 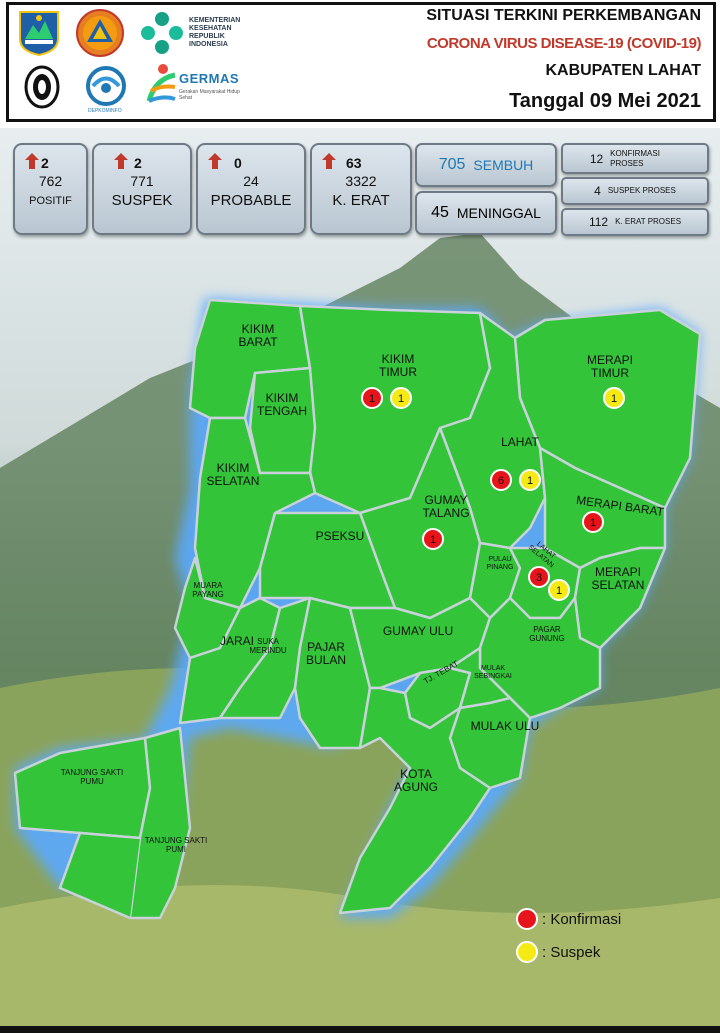 I want to click on label-muara-payang: MUARA PAYANG, so click(x=208, y=590).